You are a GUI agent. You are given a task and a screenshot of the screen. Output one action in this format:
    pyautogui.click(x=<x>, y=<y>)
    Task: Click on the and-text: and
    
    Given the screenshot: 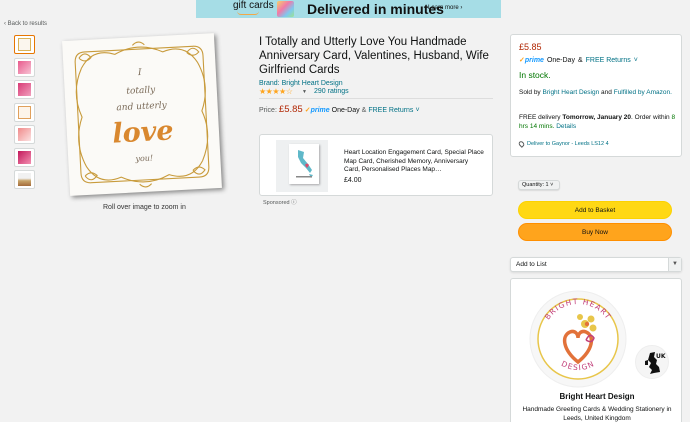 What is the action you would take?
    pyautogui.click(x=606, y=92)
    